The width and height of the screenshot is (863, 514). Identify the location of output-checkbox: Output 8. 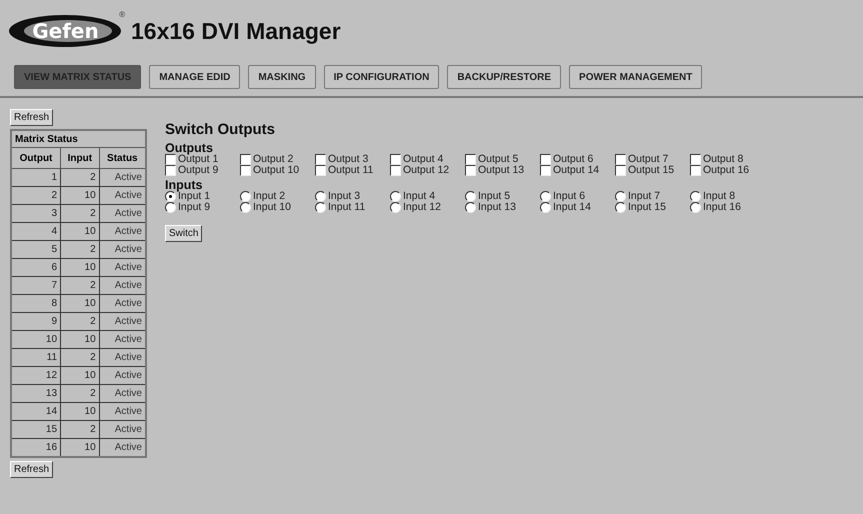
(727, 159).